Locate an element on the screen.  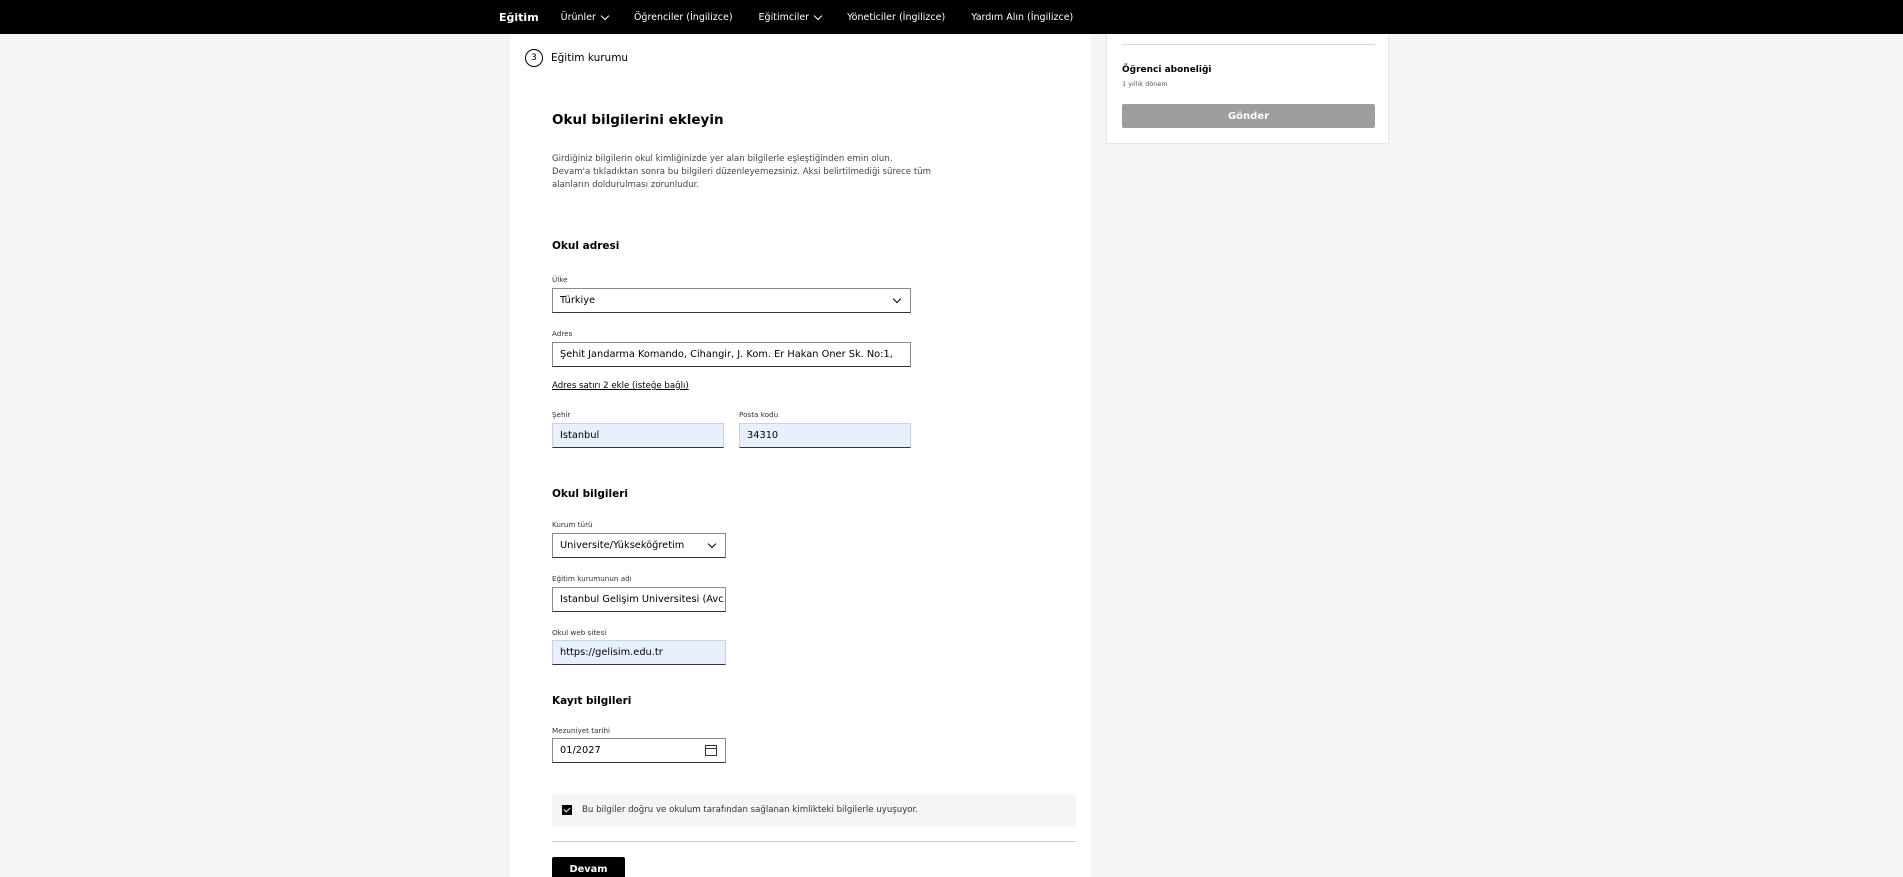
institution-type-label: Kurum türü is located at coordinates (572, 524).